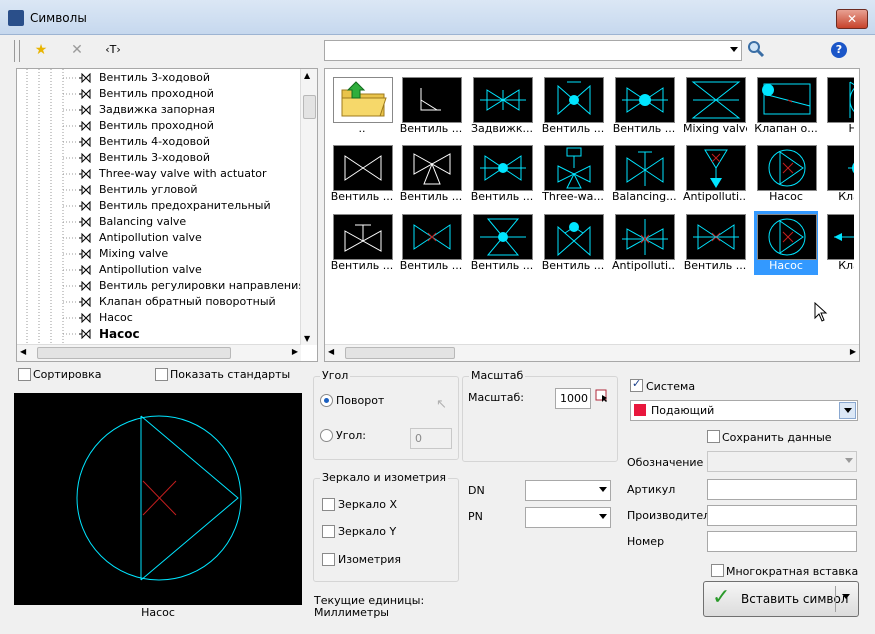 This screenshot has height=634, width=875. I want to click on tree-item: Вентиль 4-ходовой, so click(159, 142).